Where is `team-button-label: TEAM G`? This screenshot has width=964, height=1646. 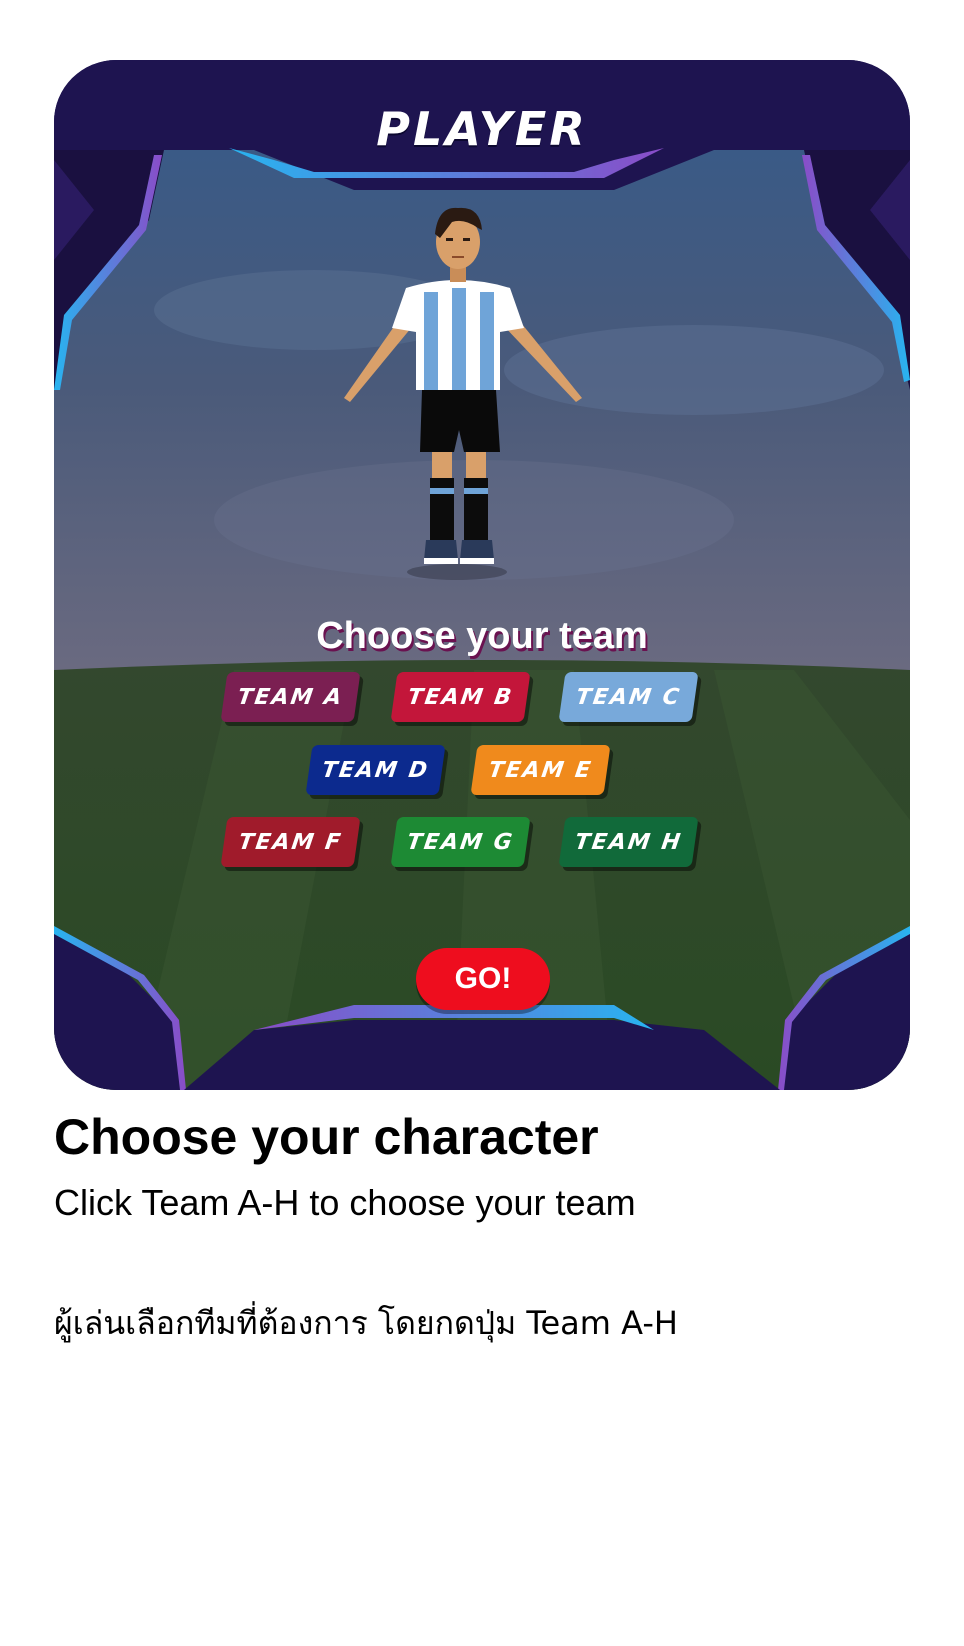
team-button-label: TEAM G is located at coordinates (460, 842).